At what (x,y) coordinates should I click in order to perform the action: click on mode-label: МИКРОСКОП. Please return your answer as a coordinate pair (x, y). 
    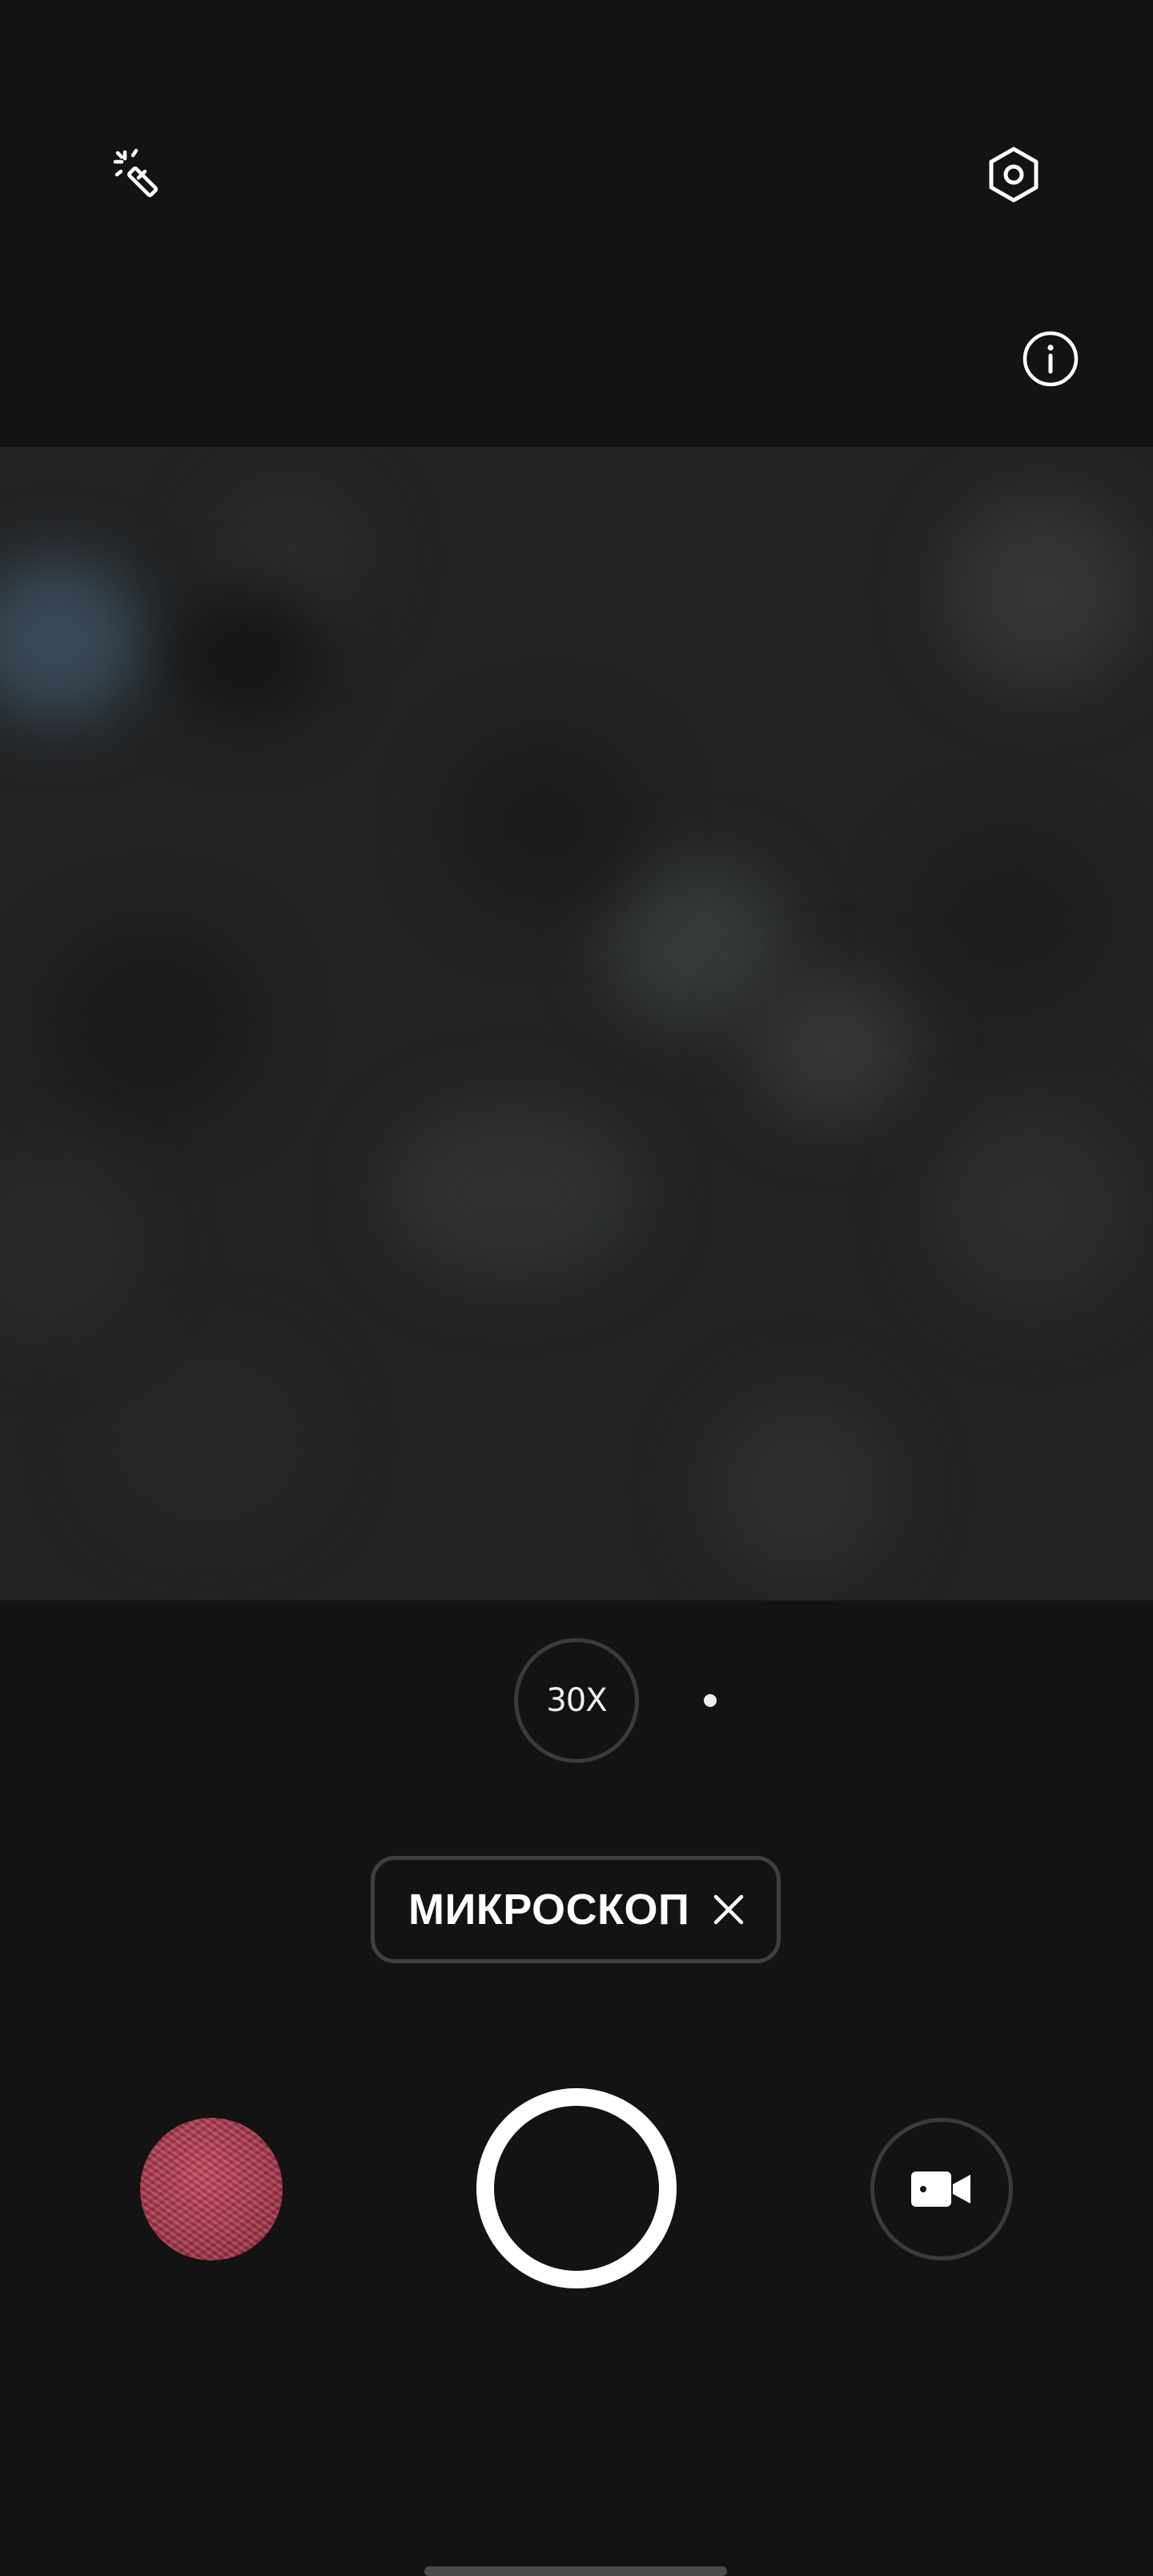
    Looking at the image, I should click on (549, 1910).